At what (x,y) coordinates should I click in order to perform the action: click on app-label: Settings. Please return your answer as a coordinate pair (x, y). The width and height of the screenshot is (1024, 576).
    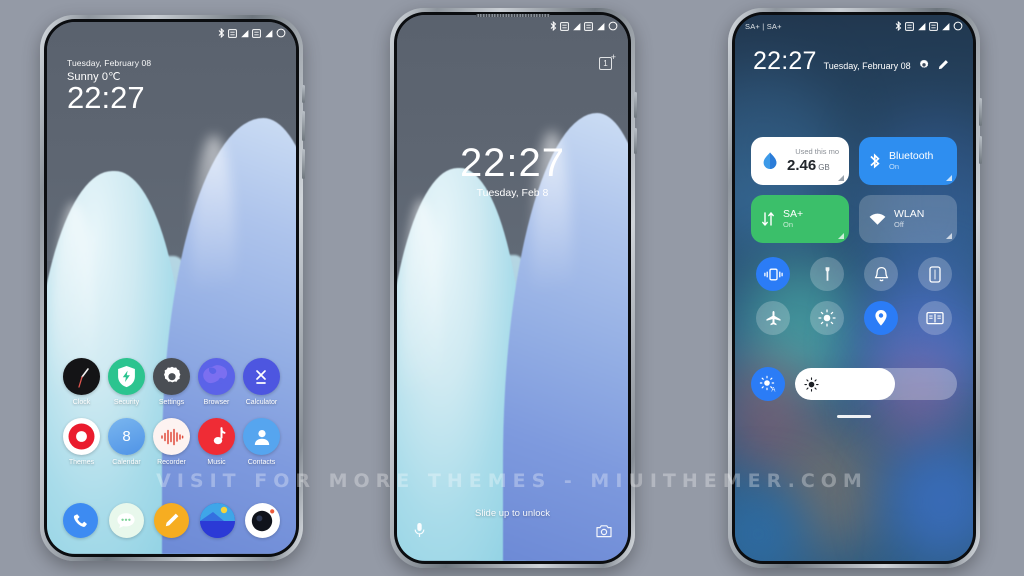
    Looking at the image, I should click on (171, 402).